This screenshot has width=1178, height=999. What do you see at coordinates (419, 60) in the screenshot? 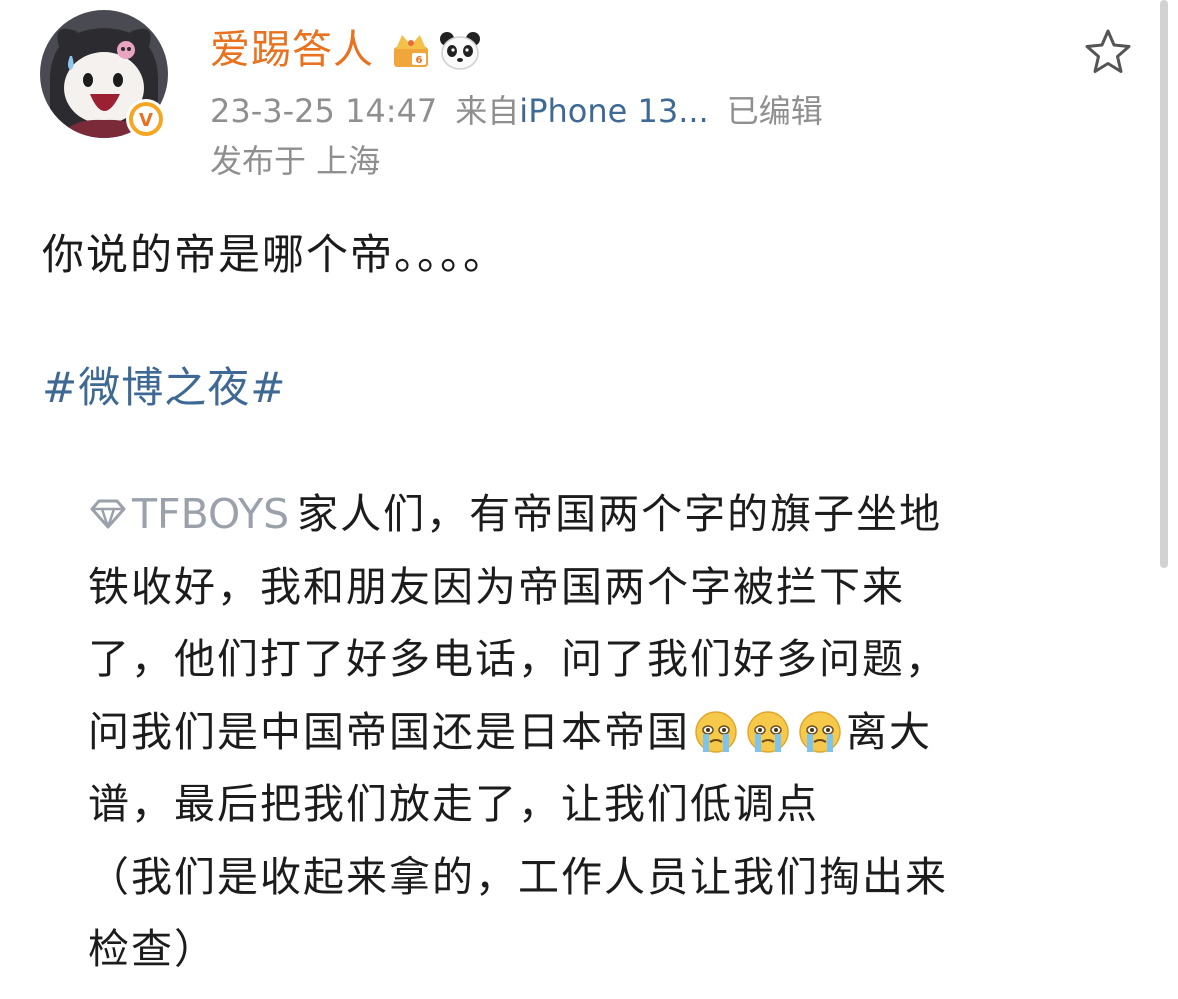
I see `svg-text: 6` at bounding box center [419, 60].